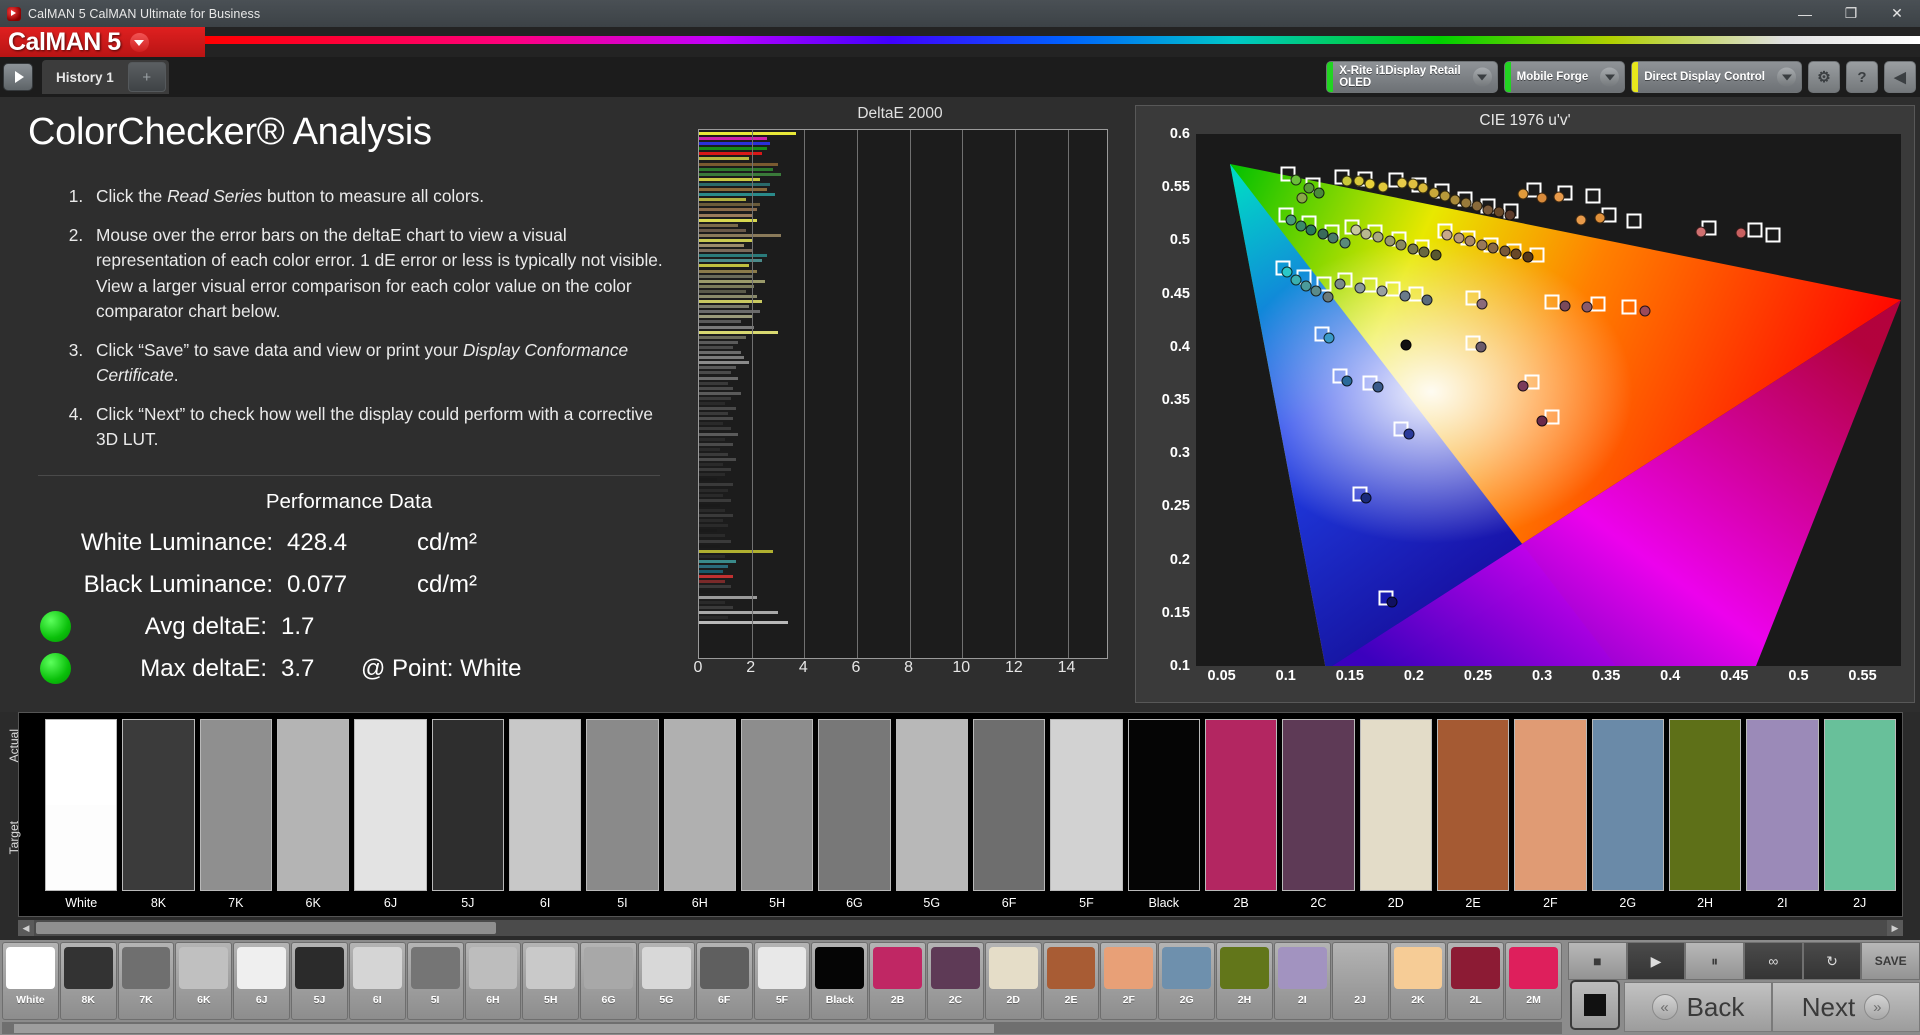 The image size is (1920, 1035). Describe the element at coordinates (1595, 1005) in the screenshot. I see `target-pattern-button` at that location.